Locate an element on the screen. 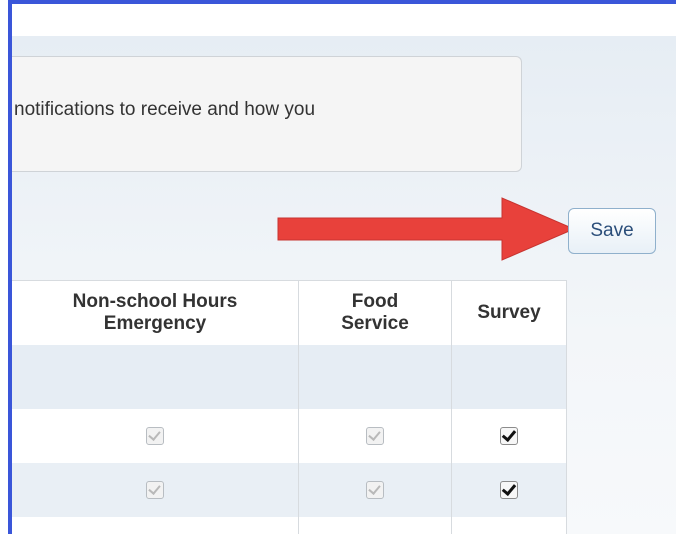 The width and height of the screenshot is (676, 534). column-header-food-service: Food Service is located at coordinates (375, 312).